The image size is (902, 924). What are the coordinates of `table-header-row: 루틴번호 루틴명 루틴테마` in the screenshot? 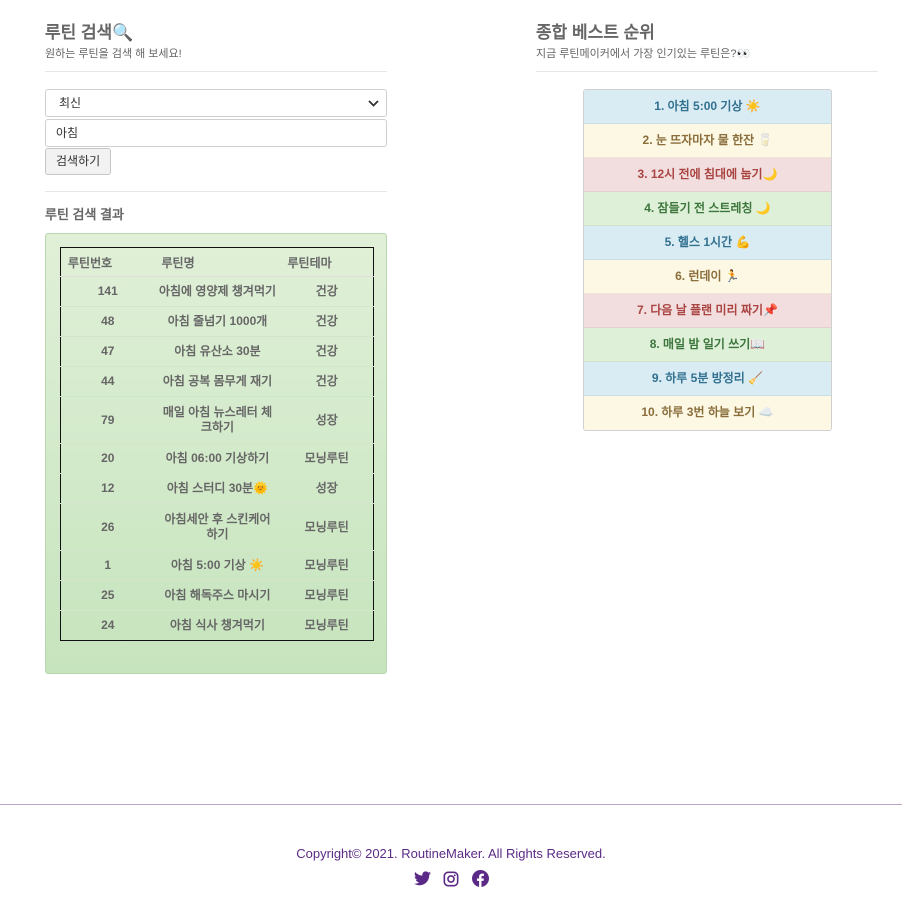 It's located at (217, 262).